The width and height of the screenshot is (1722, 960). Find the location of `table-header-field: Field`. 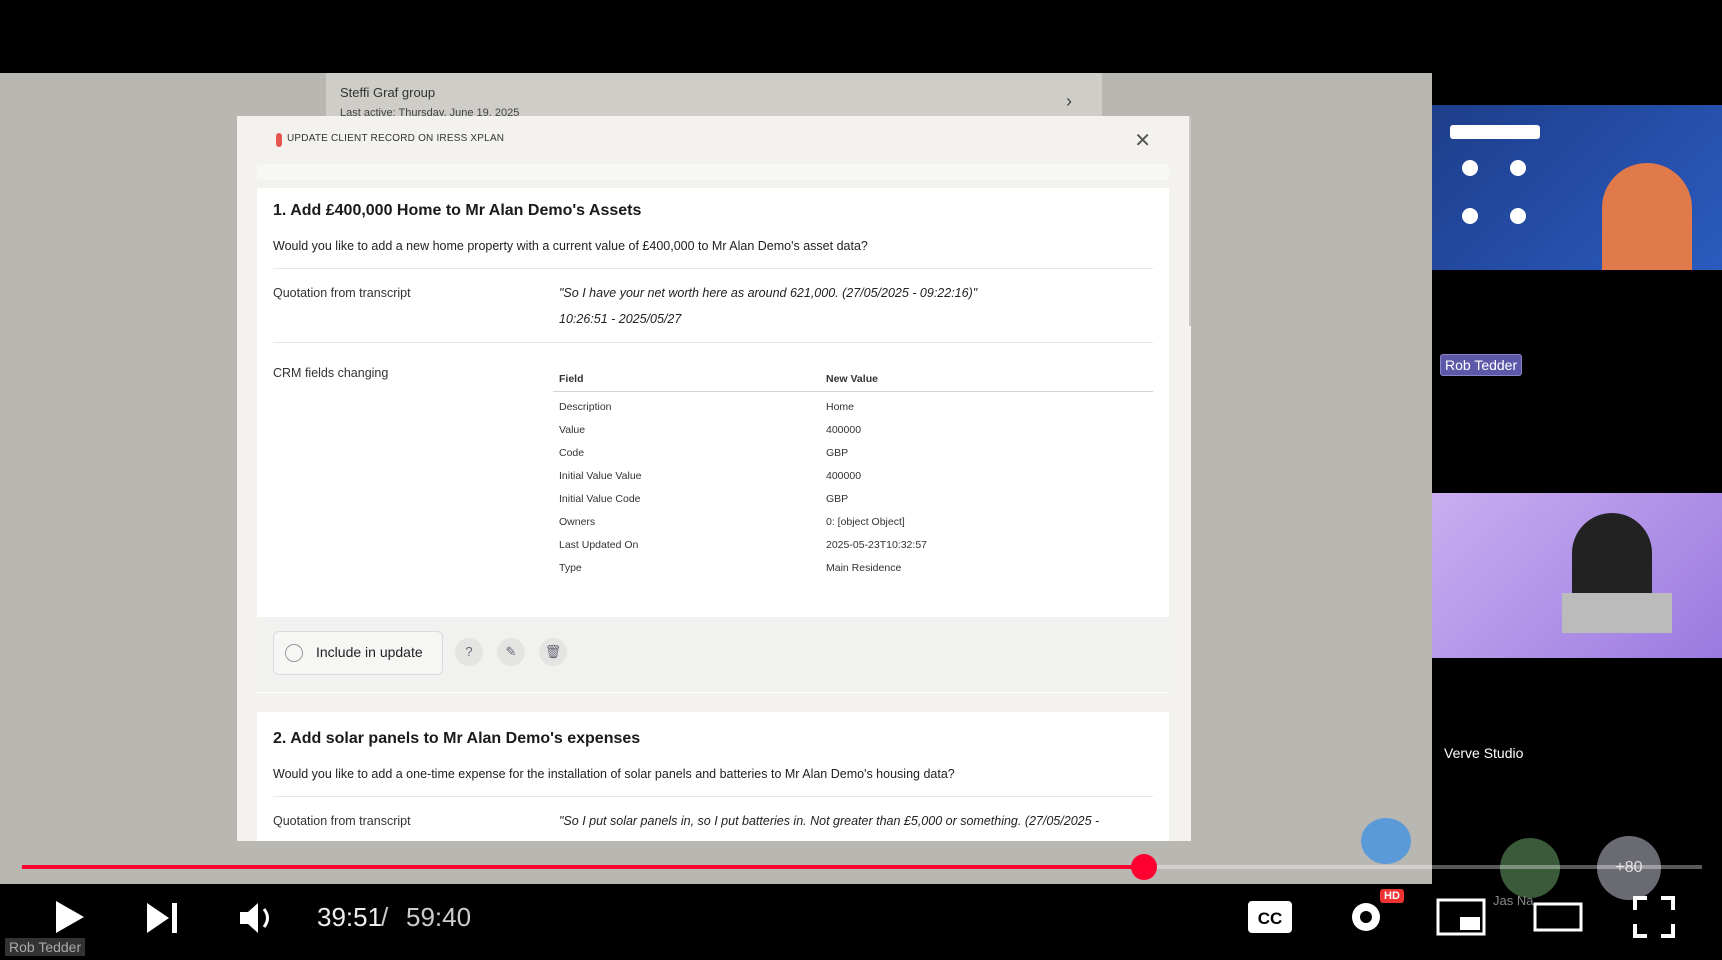

table-header-field: Field is located at coordinates (571, 379).